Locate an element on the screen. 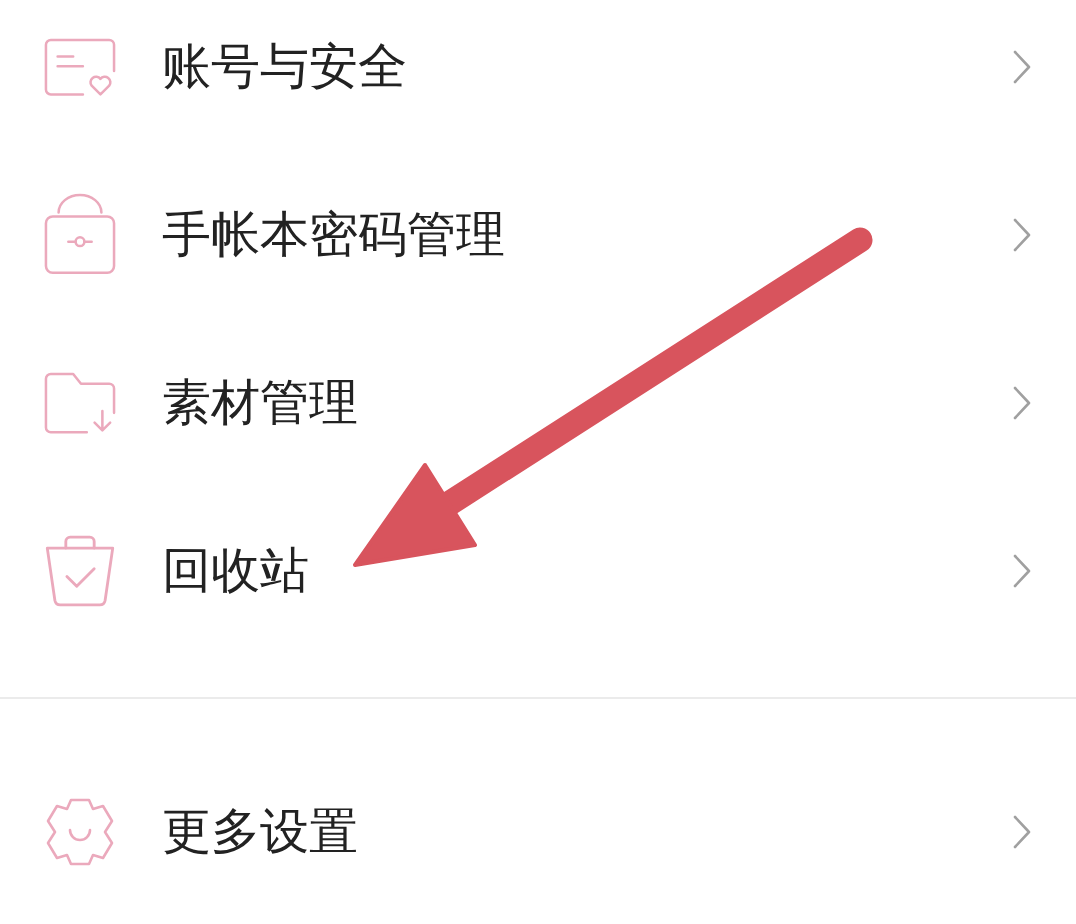 The height and width of the screenshot is (924, 1076). settings-item: 手帐本密码管理 is located at coordinates (538, 235).